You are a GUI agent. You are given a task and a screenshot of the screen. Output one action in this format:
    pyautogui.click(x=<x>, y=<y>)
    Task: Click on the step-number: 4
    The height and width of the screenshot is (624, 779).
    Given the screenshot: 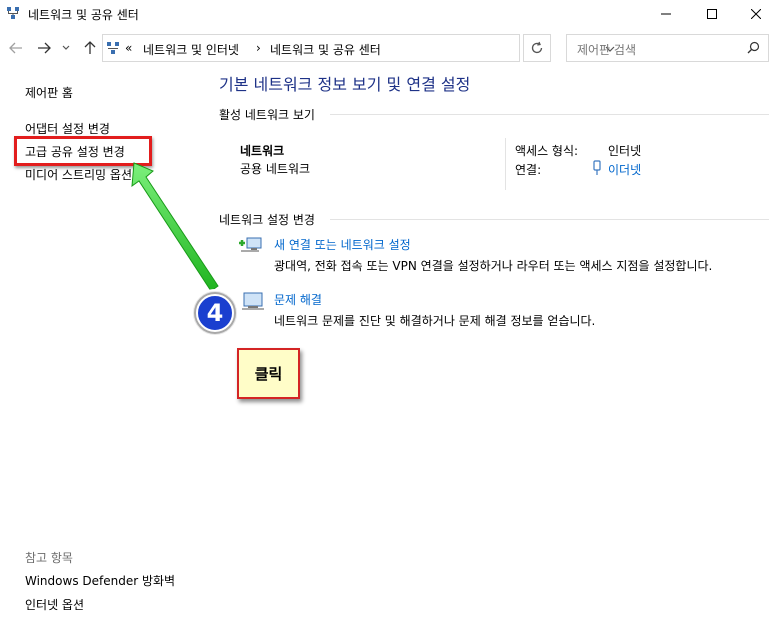 What is the action you would take?
    pyautogui.click(x=215, y=313)
    